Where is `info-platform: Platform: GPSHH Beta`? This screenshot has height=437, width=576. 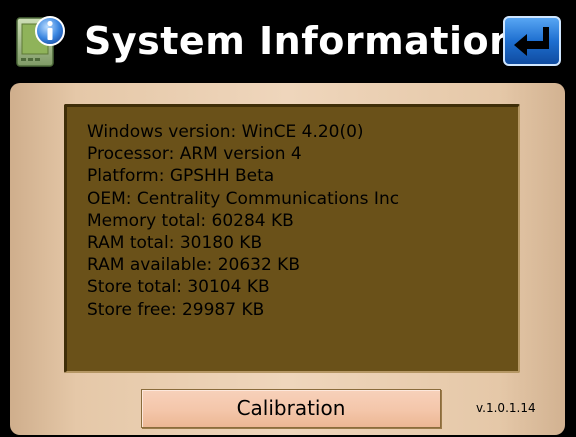 info-platform: Platform: GPSHH Beta is located at coordinates (181, 176).